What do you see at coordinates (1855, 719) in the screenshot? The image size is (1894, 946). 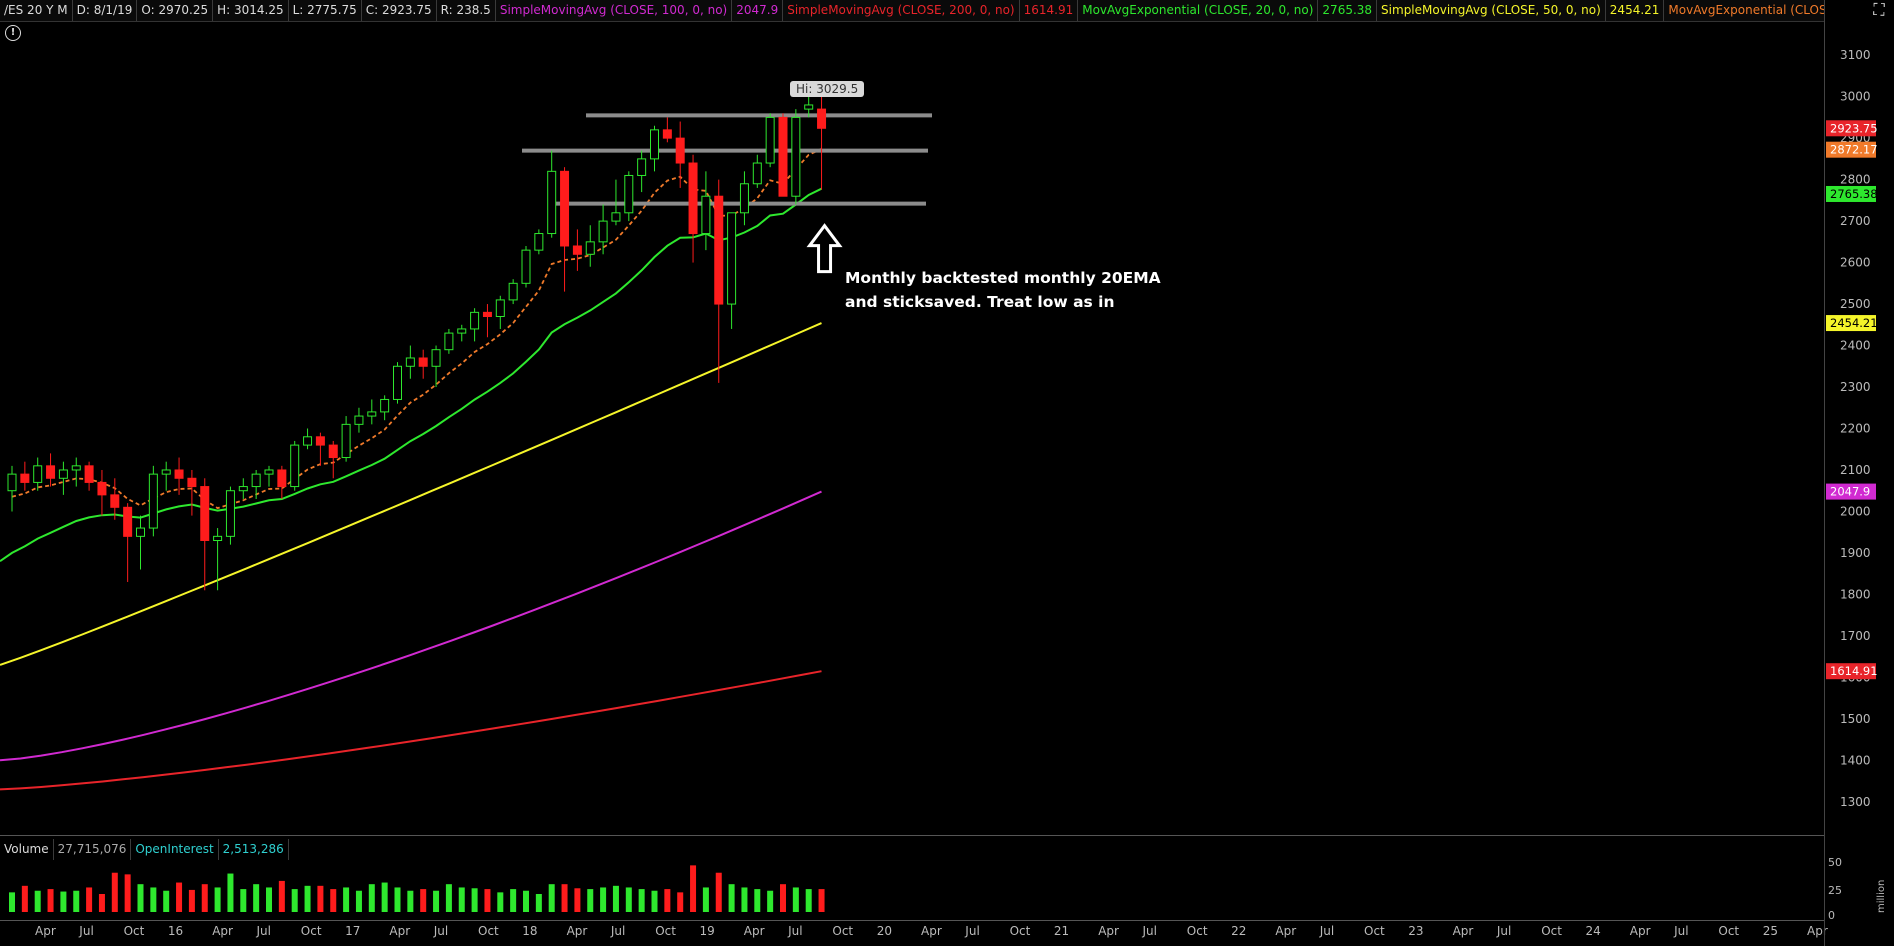 I see `price-tick-16: 1500` at bounding box center [1855, 719].